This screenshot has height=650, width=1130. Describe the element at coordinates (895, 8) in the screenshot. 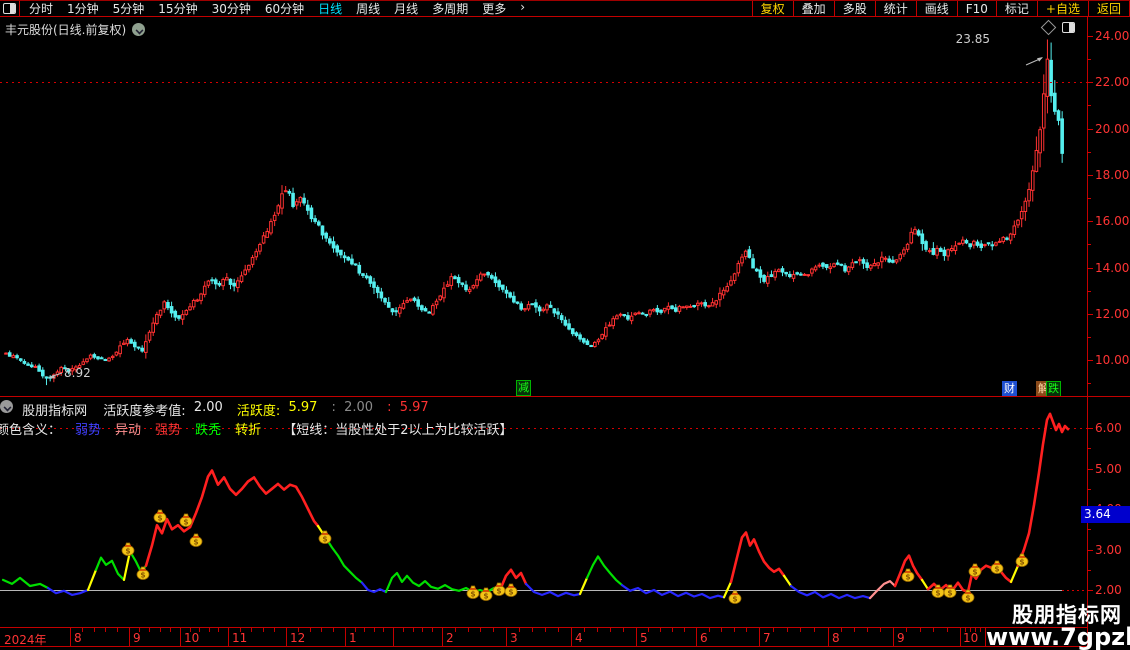

I see `action-item-统计: 统计` at that location.